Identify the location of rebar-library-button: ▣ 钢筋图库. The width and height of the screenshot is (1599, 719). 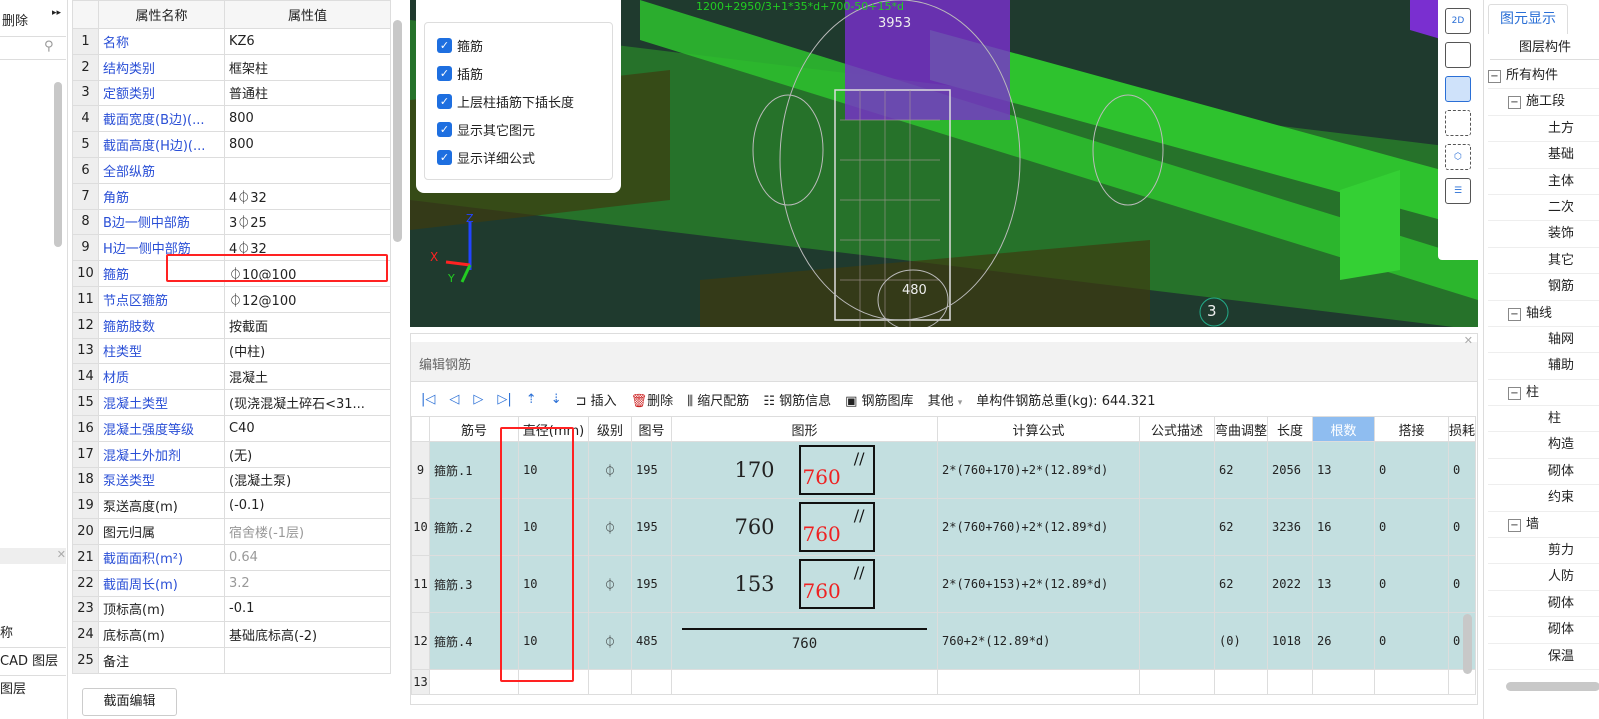
(879, 399).